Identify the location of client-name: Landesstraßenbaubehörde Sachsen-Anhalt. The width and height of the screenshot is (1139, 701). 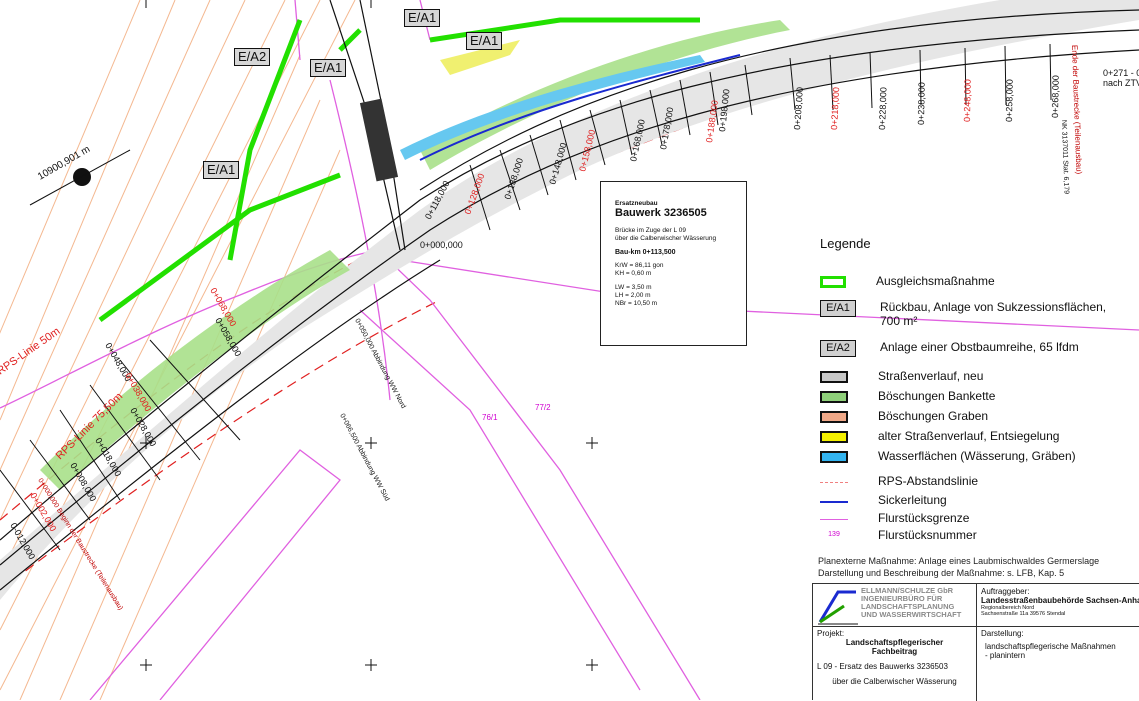
(1060, 600).